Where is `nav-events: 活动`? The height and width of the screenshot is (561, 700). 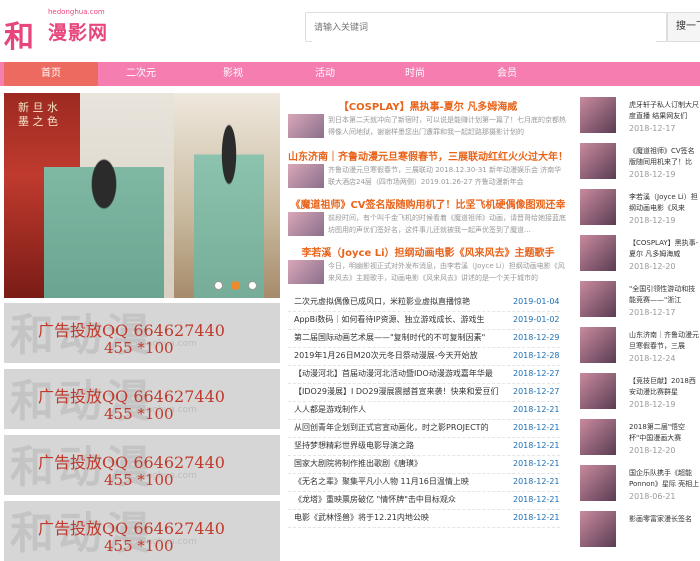 nav-events: 活动 is located at coordinates (325, 74).